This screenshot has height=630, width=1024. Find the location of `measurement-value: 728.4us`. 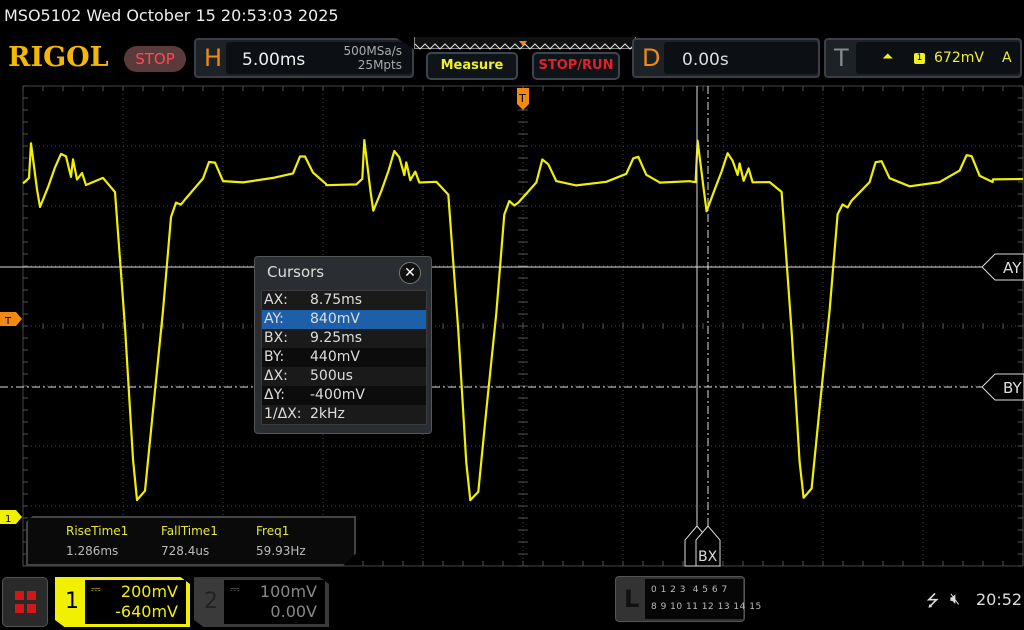

measurement-value: 728.4us is located at coordinates (185, 551).